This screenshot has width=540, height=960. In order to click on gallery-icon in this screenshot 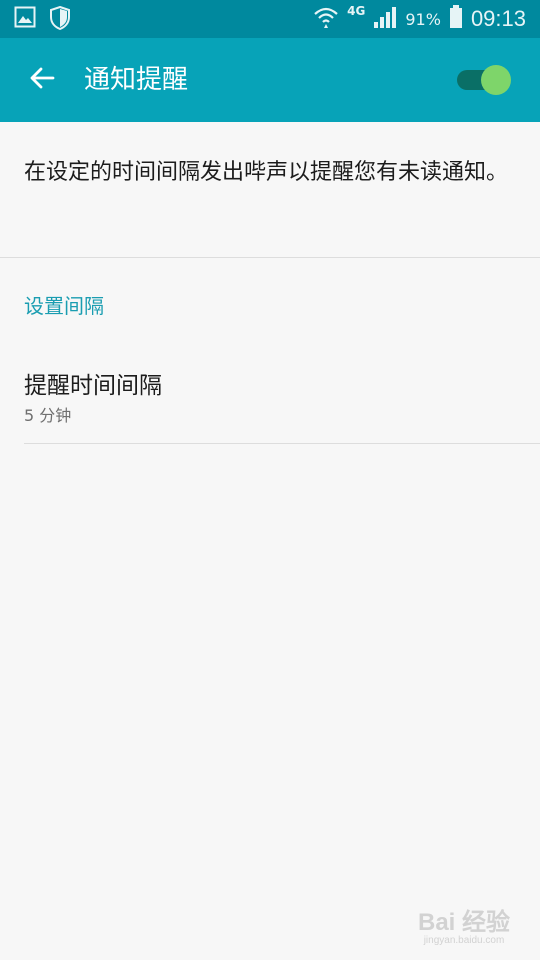, I will do `click(25, 20)`.